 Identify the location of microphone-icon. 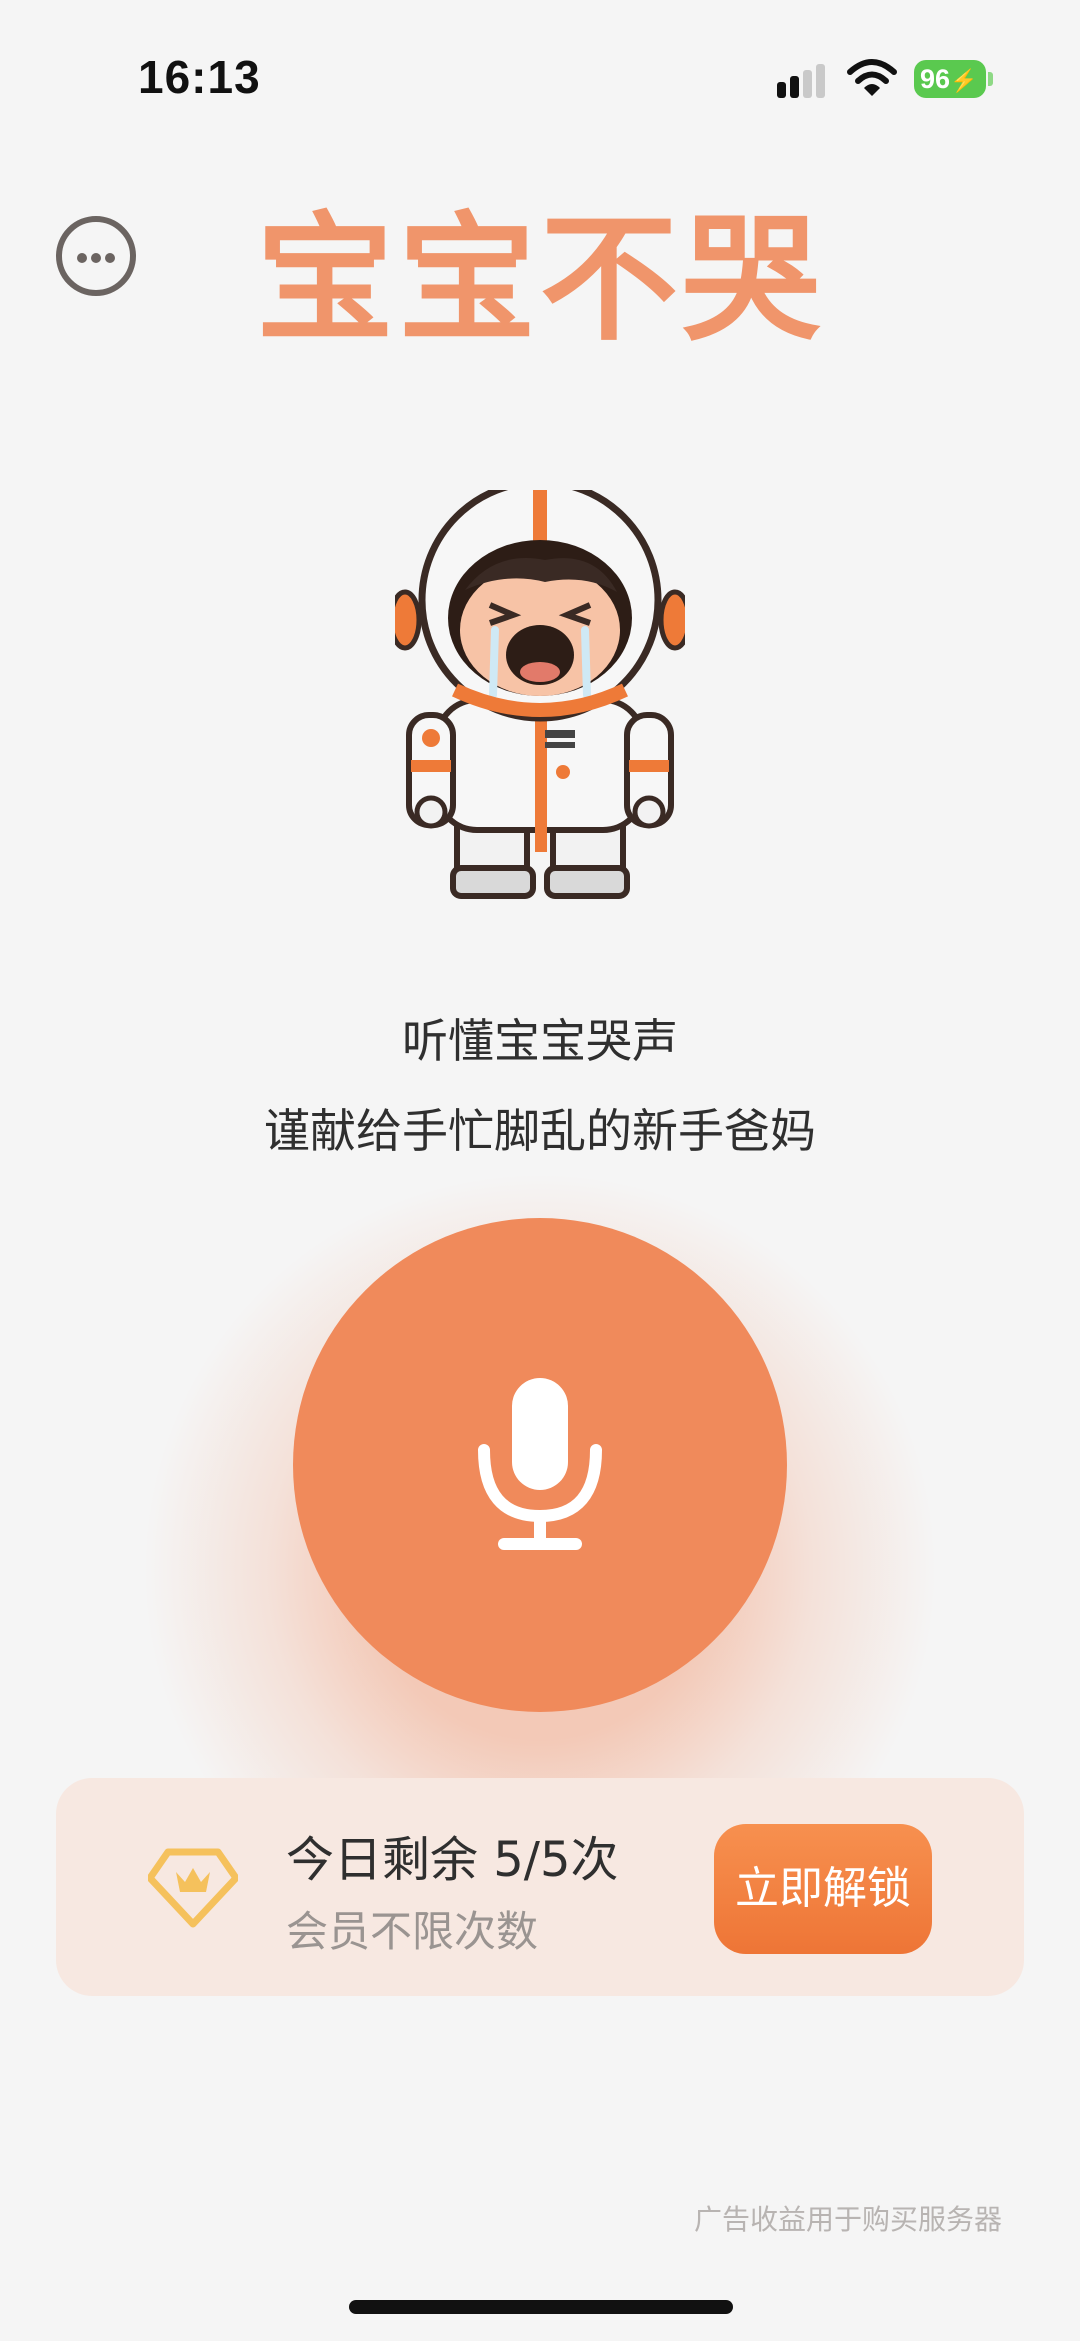
(540, 1464).